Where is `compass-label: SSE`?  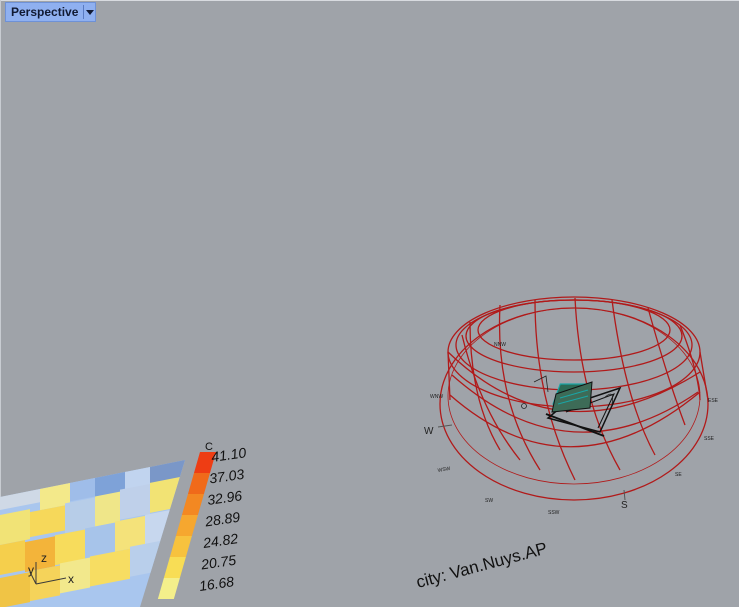
compass-label: SSE is located at coordinates (709, 439).